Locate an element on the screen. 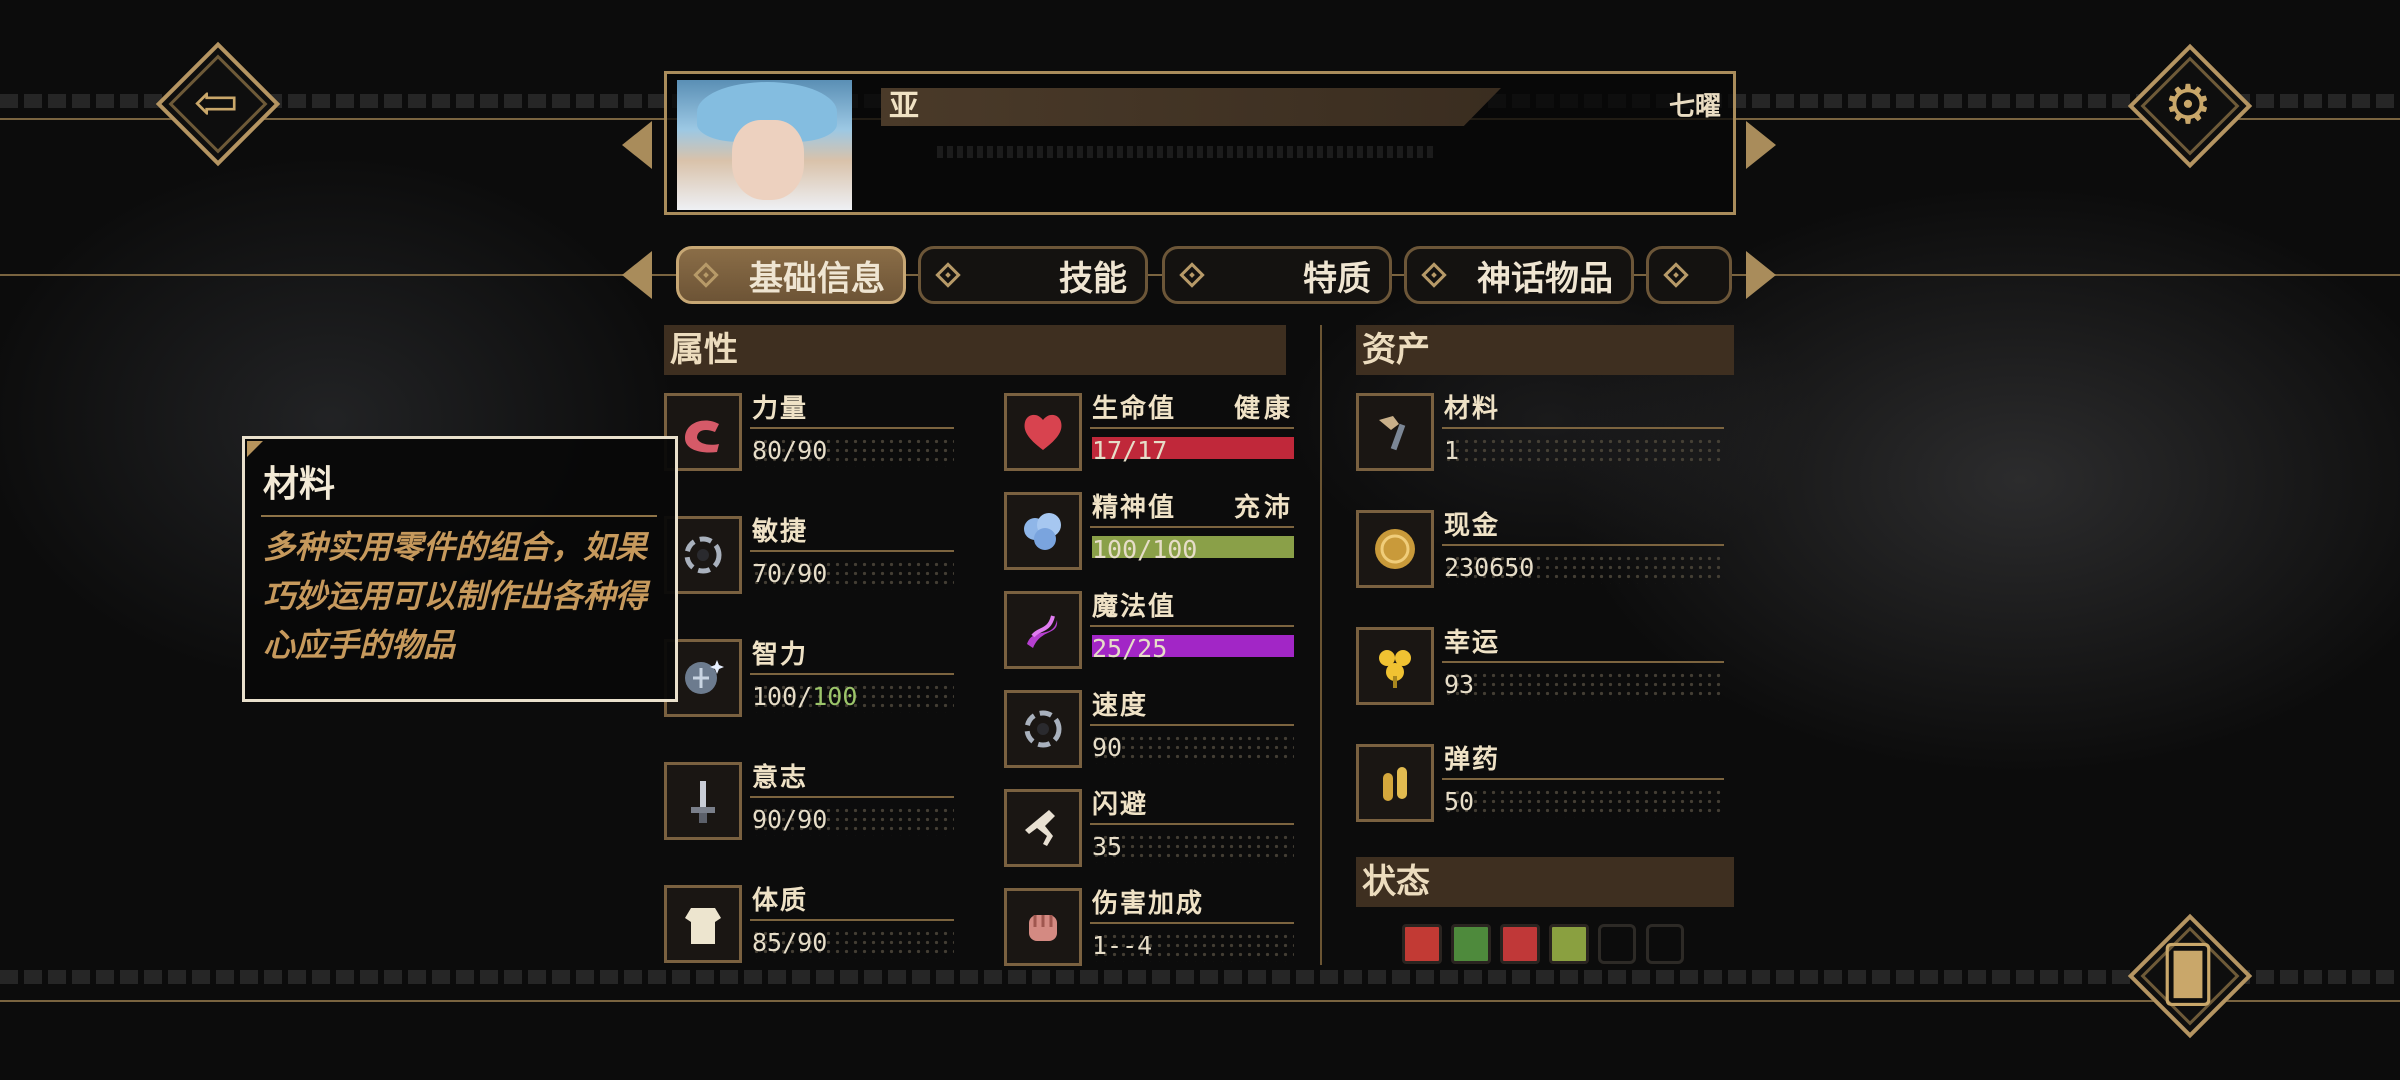 The image size is (2400, 1080). stat-dodge: 闪避 35 is located at coordinates (1149, 834).